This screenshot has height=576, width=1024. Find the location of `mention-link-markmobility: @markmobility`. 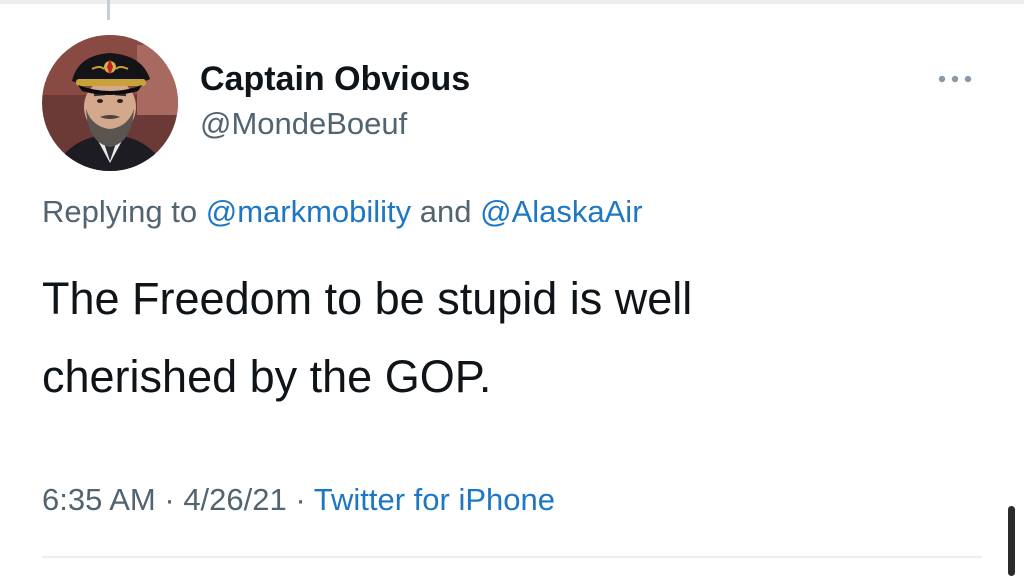

mention-link-markmobility: @markmobility is located at coordinates (308, 211).